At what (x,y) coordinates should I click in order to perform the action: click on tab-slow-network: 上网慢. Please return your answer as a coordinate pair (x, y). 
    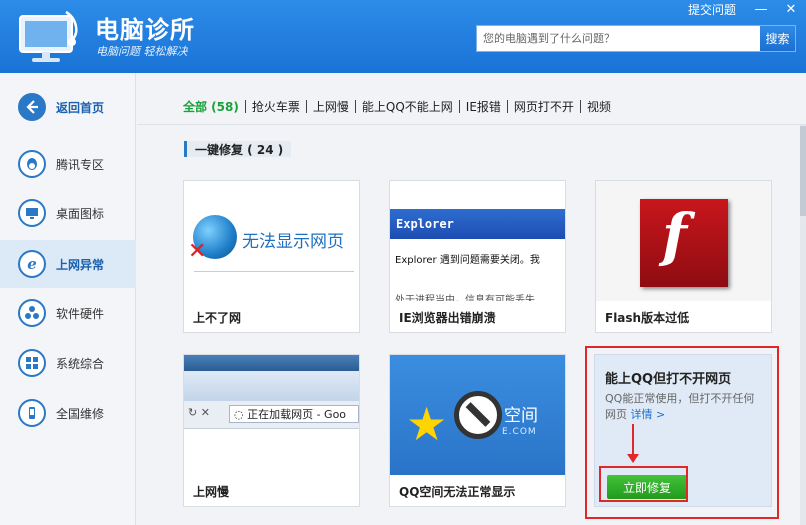
    Looking at the image, I should click on (331, 106).